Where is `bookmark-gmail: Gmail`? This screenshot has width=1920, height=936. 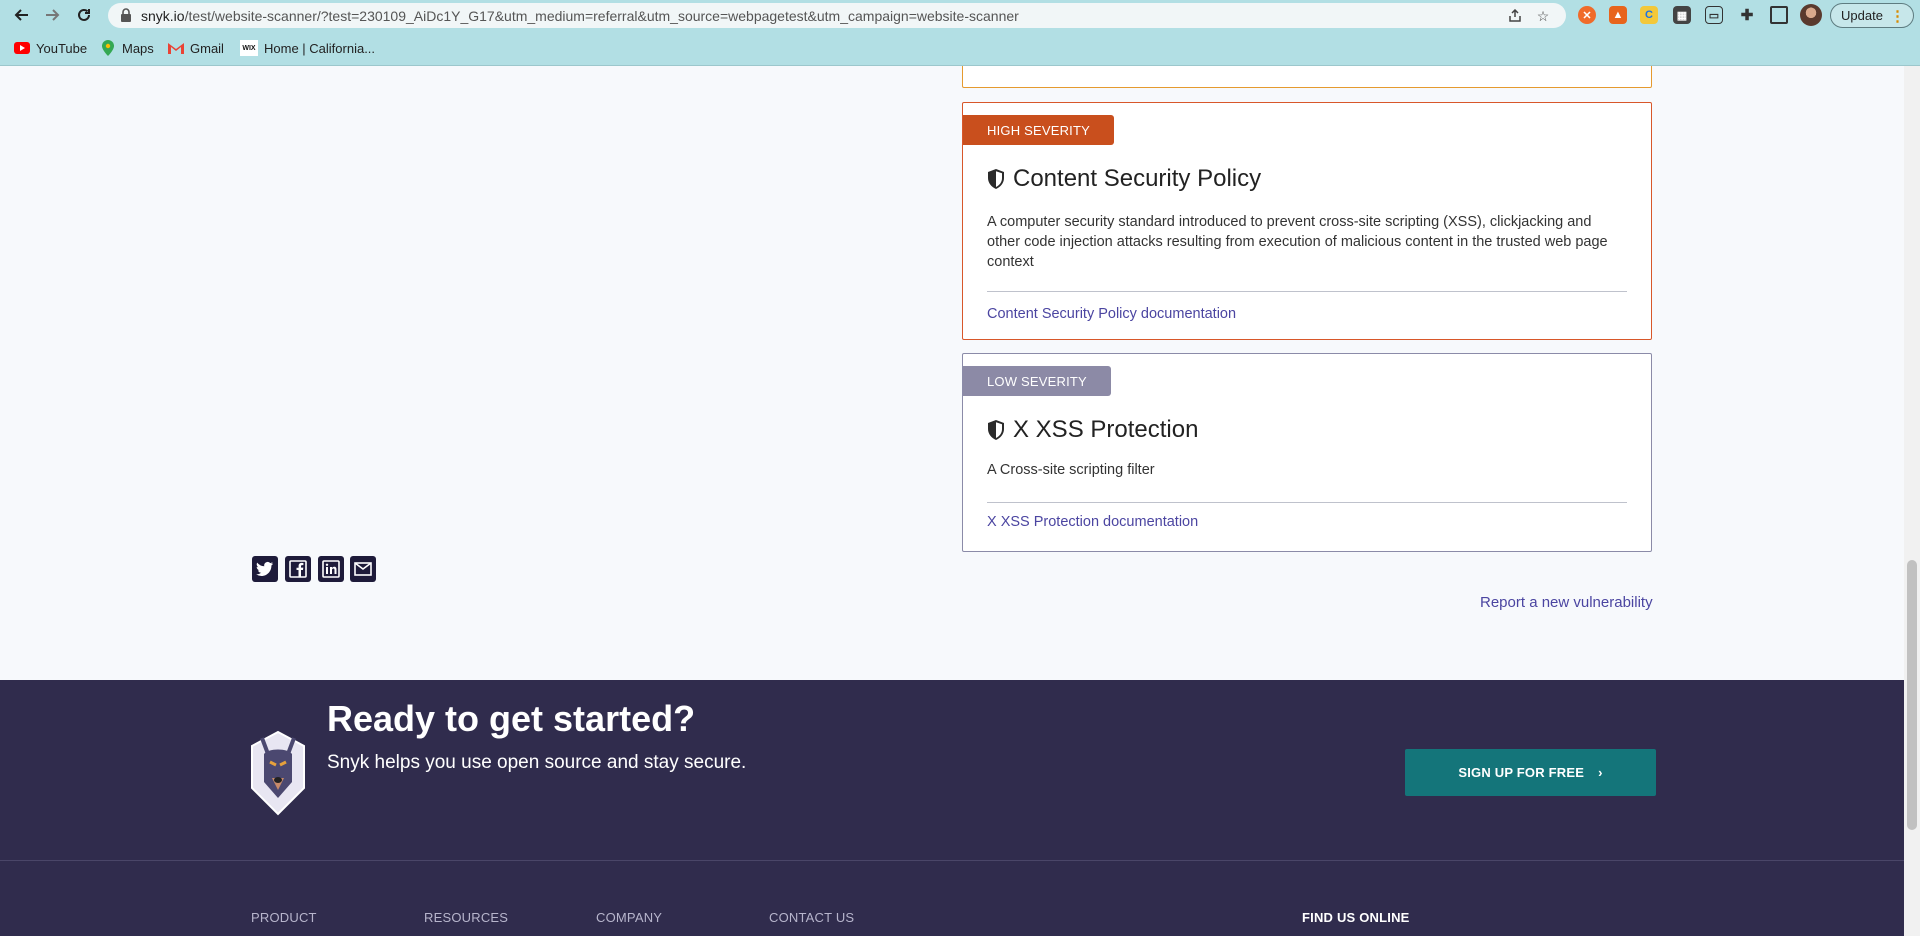 bookmark-gmail: Gmail is located at coordinates (196, 48).